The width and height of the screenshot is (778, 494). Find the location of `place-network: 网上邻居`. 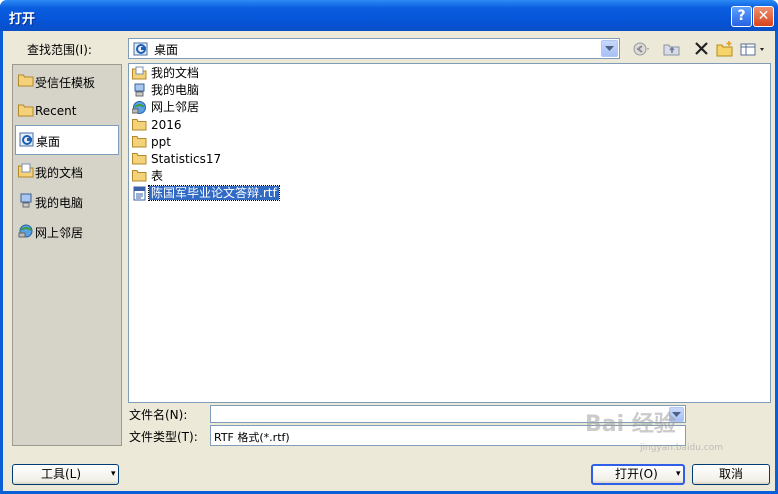

place-network: 网上邻居 is located at coordinates (67, 232).